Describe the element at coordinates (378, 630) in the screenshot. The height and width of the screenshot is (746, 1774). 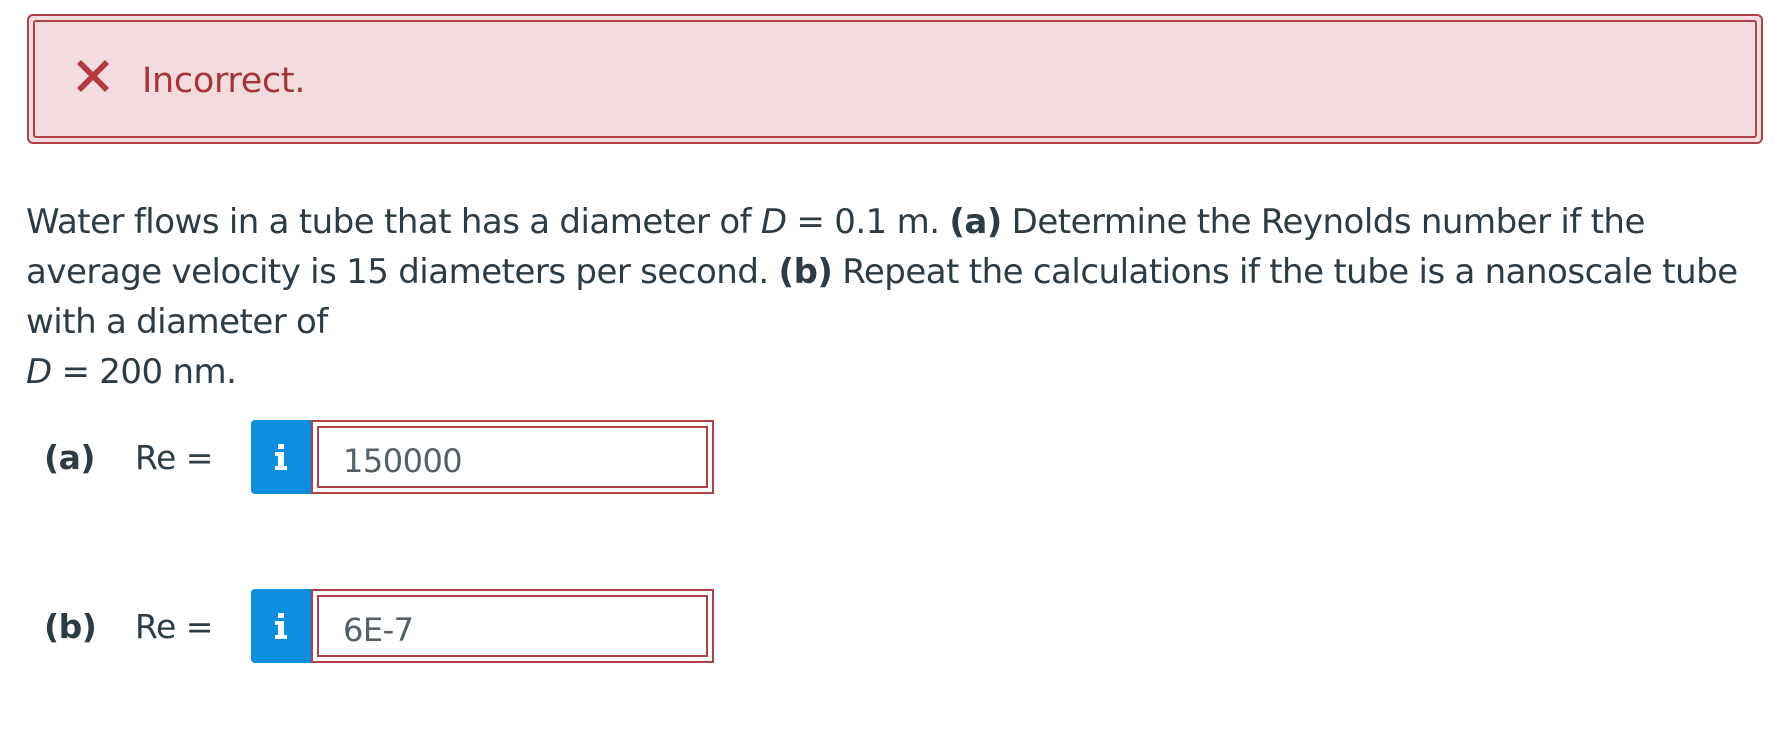
I see `answer-value: 6E-7` at that location.